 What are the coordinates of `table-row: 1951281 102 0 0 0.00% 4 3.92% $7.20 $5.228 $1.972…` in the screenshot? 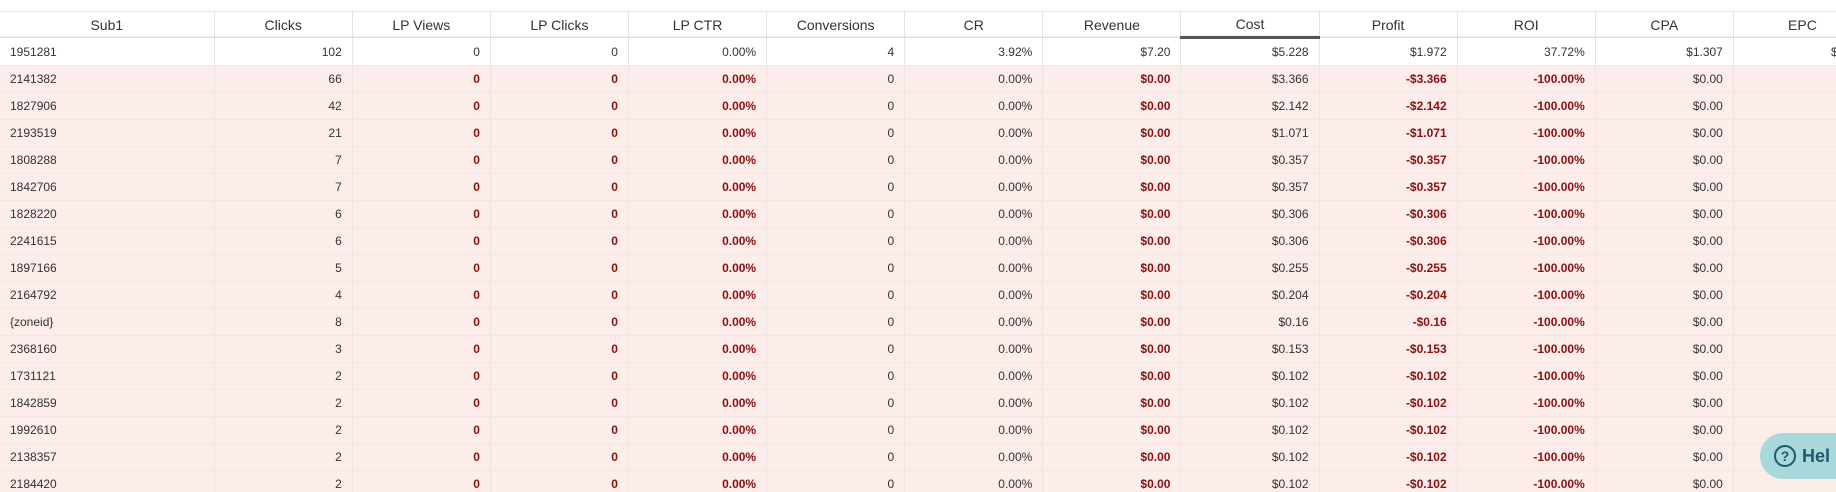 It's located at (918, 51).